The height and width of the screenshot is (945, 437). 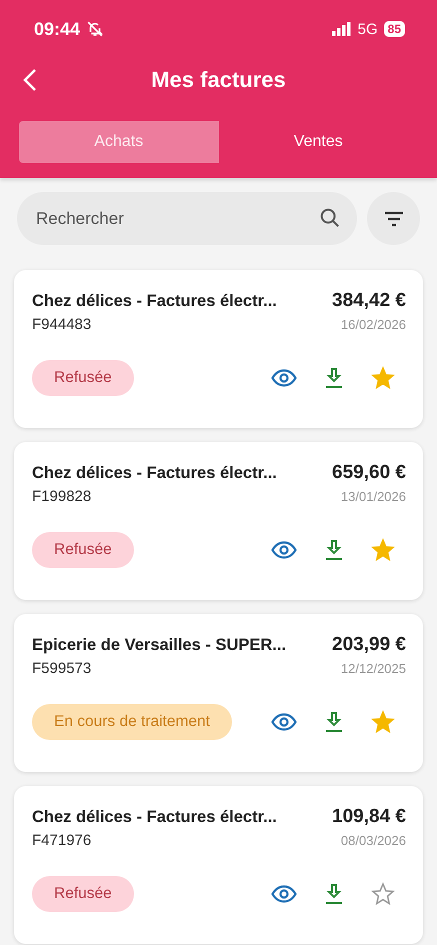 What do you see at coordinates (62, 840) in the screenshot?
I see `invoice-number: F471976` at bounding box center [62, 840].